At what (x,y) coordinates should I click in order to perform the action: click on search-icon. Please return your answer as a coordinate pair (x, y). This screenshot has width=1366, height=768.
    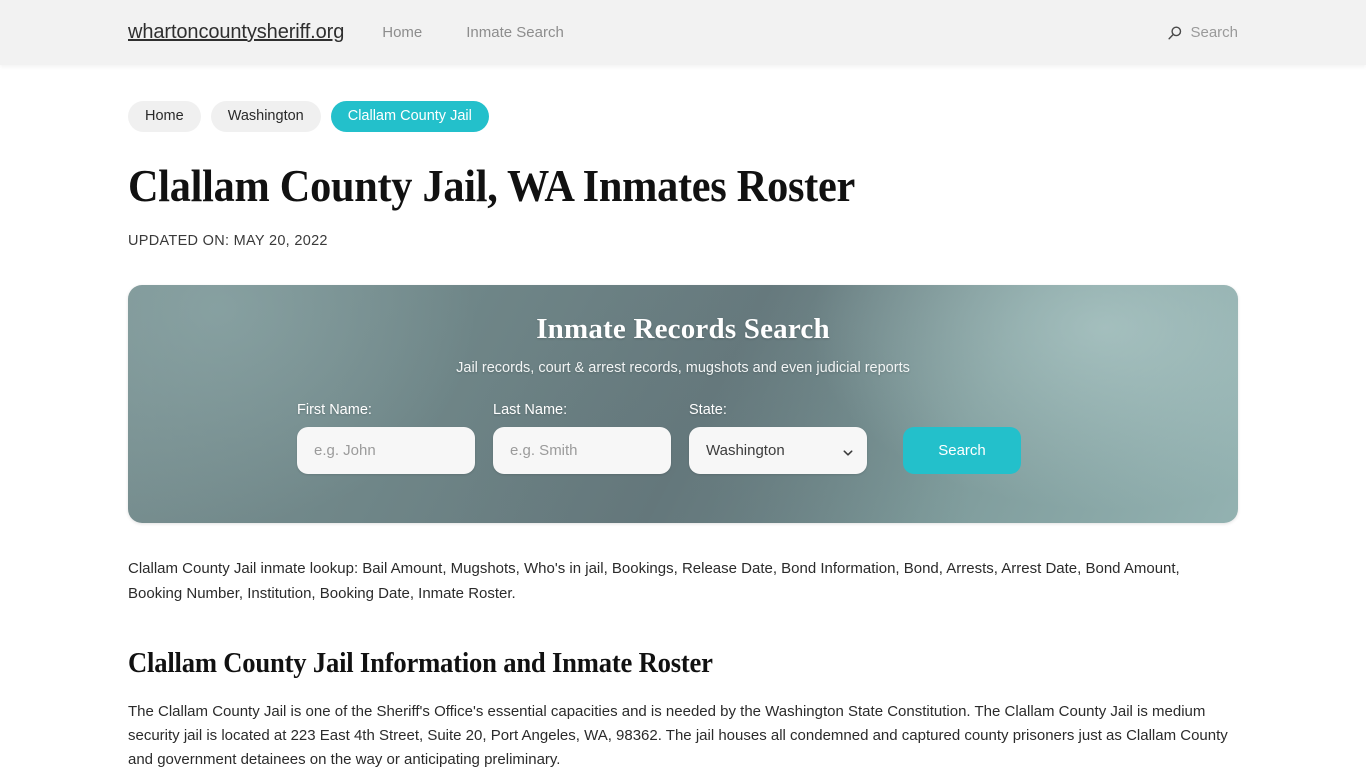
    Looking at the image, I should click on (1175, 33).